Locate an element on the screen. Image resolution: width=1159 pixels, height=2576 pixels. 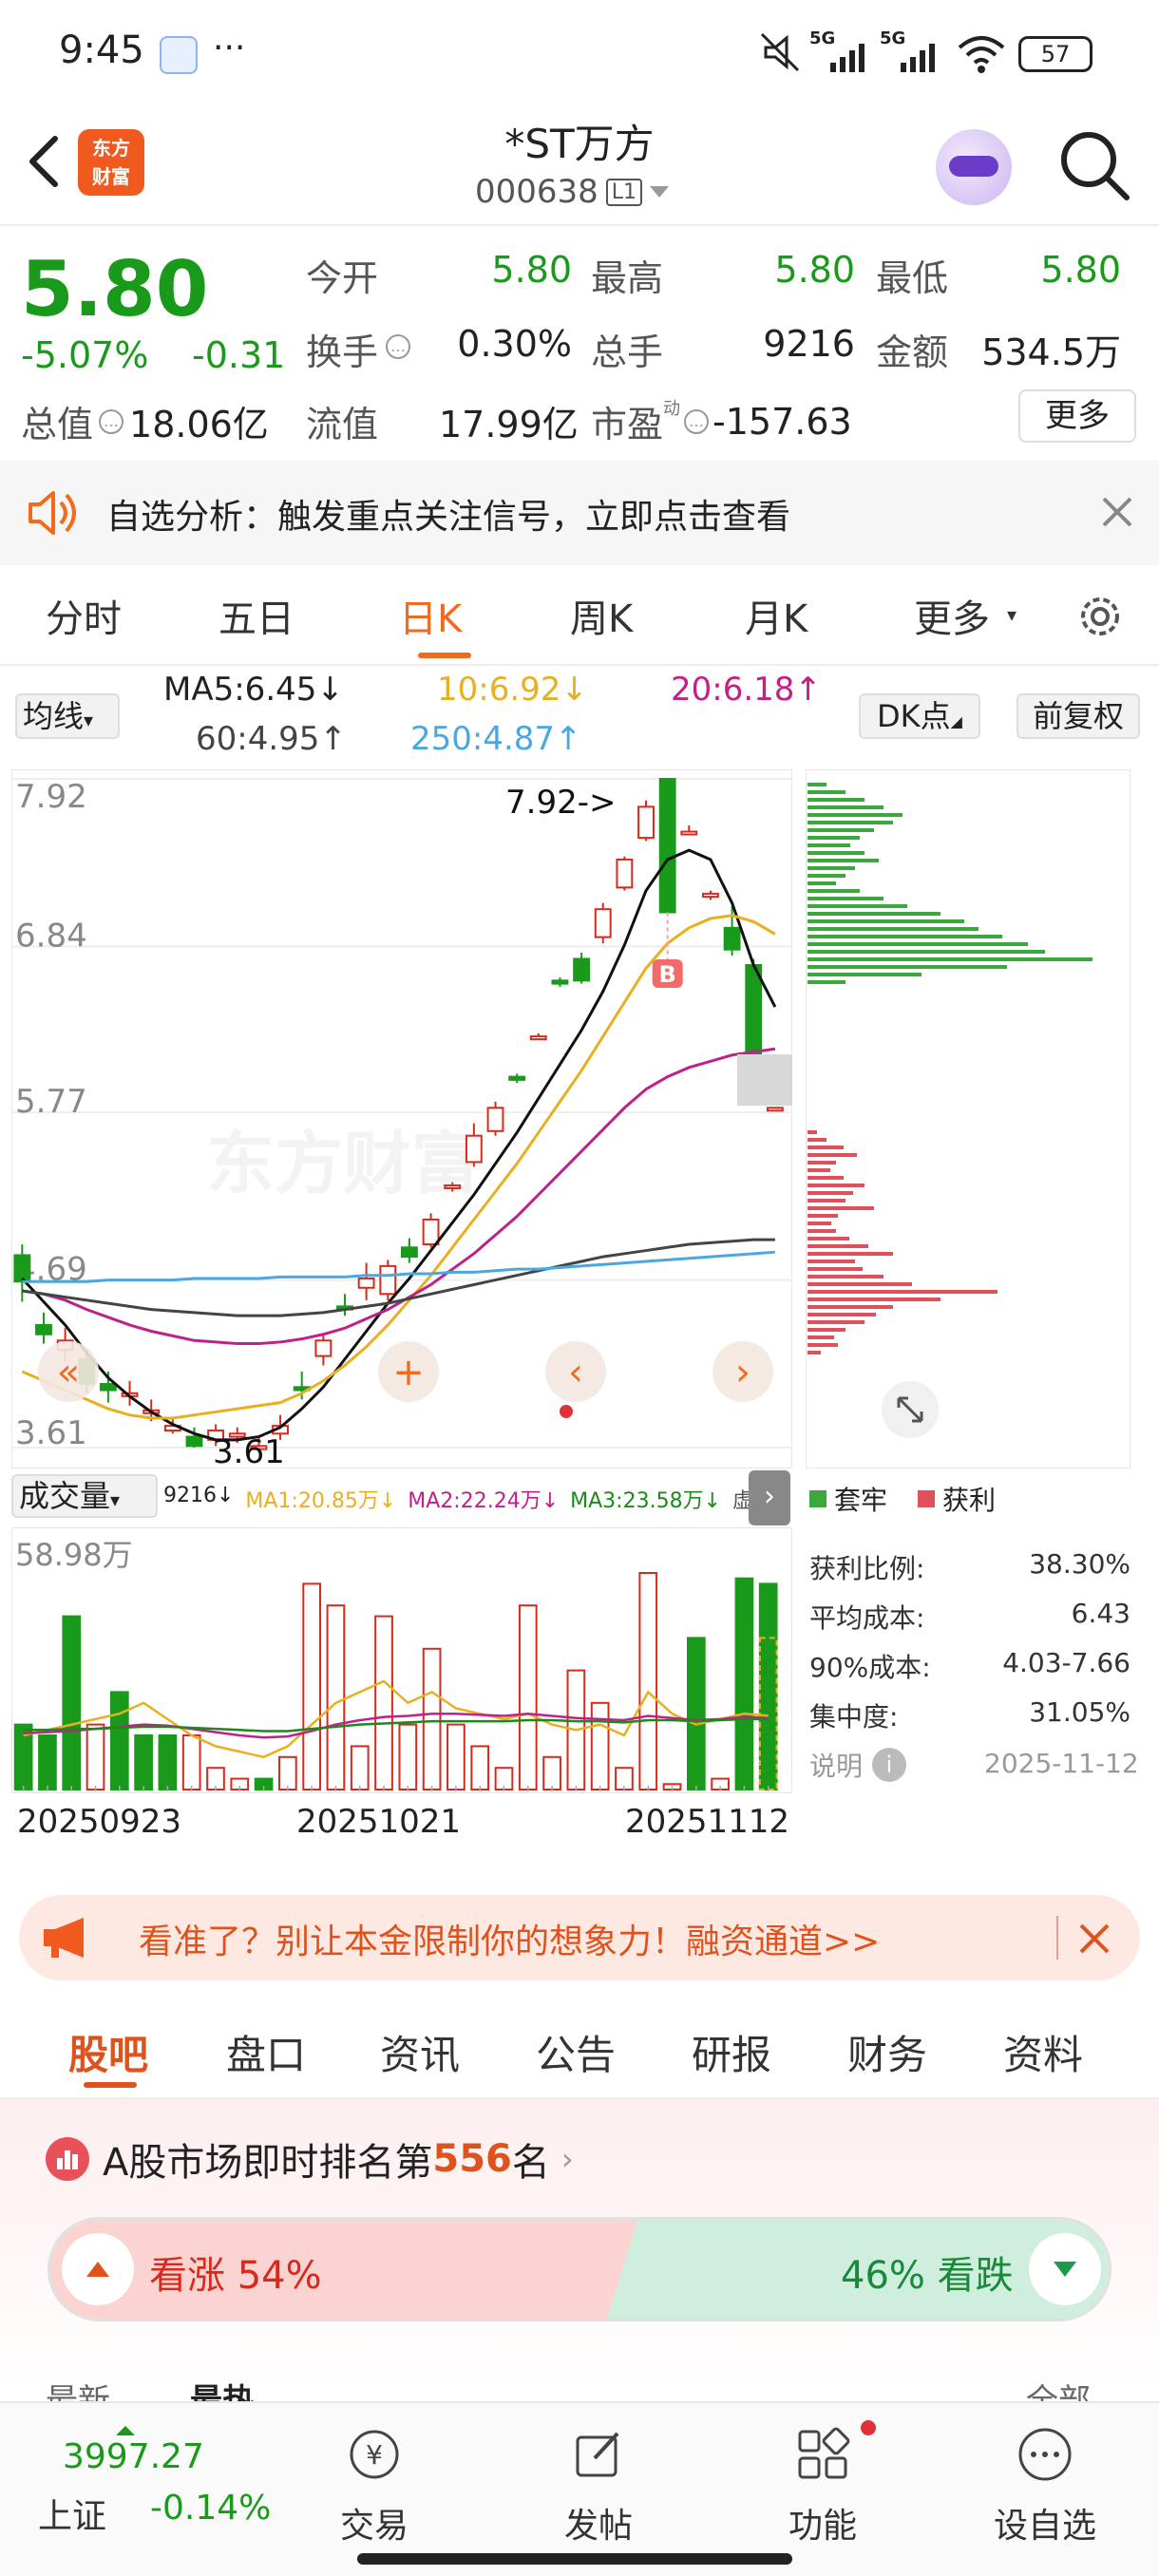
pe-label: 市盈 is located at coordinates (627, 424).